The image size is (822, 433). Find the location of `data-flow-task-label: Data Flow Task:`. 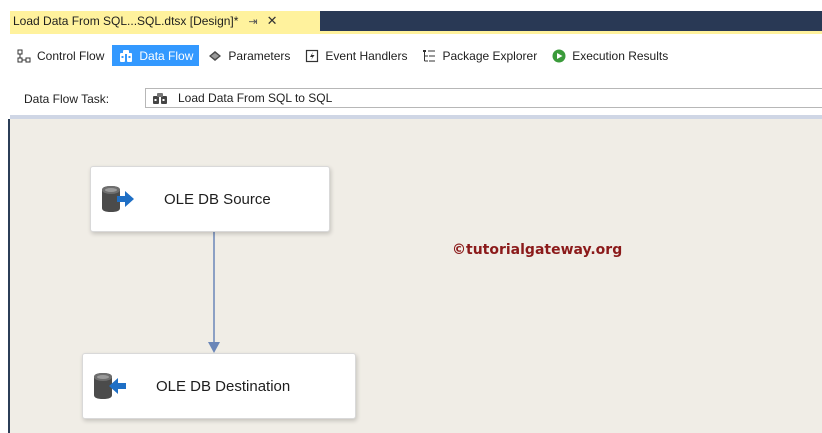

data-flow-task-label: Data Flow Task: is located at coordinates (67, 99).